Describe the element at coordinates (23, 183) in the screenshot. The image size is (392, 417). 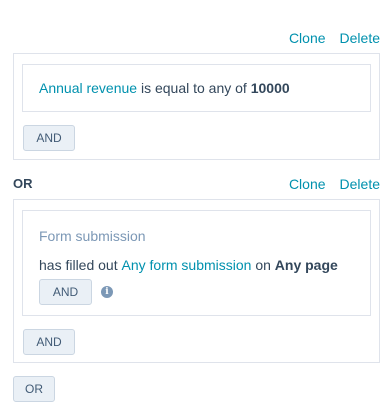
I see `or-separator-label: OR` at that location.